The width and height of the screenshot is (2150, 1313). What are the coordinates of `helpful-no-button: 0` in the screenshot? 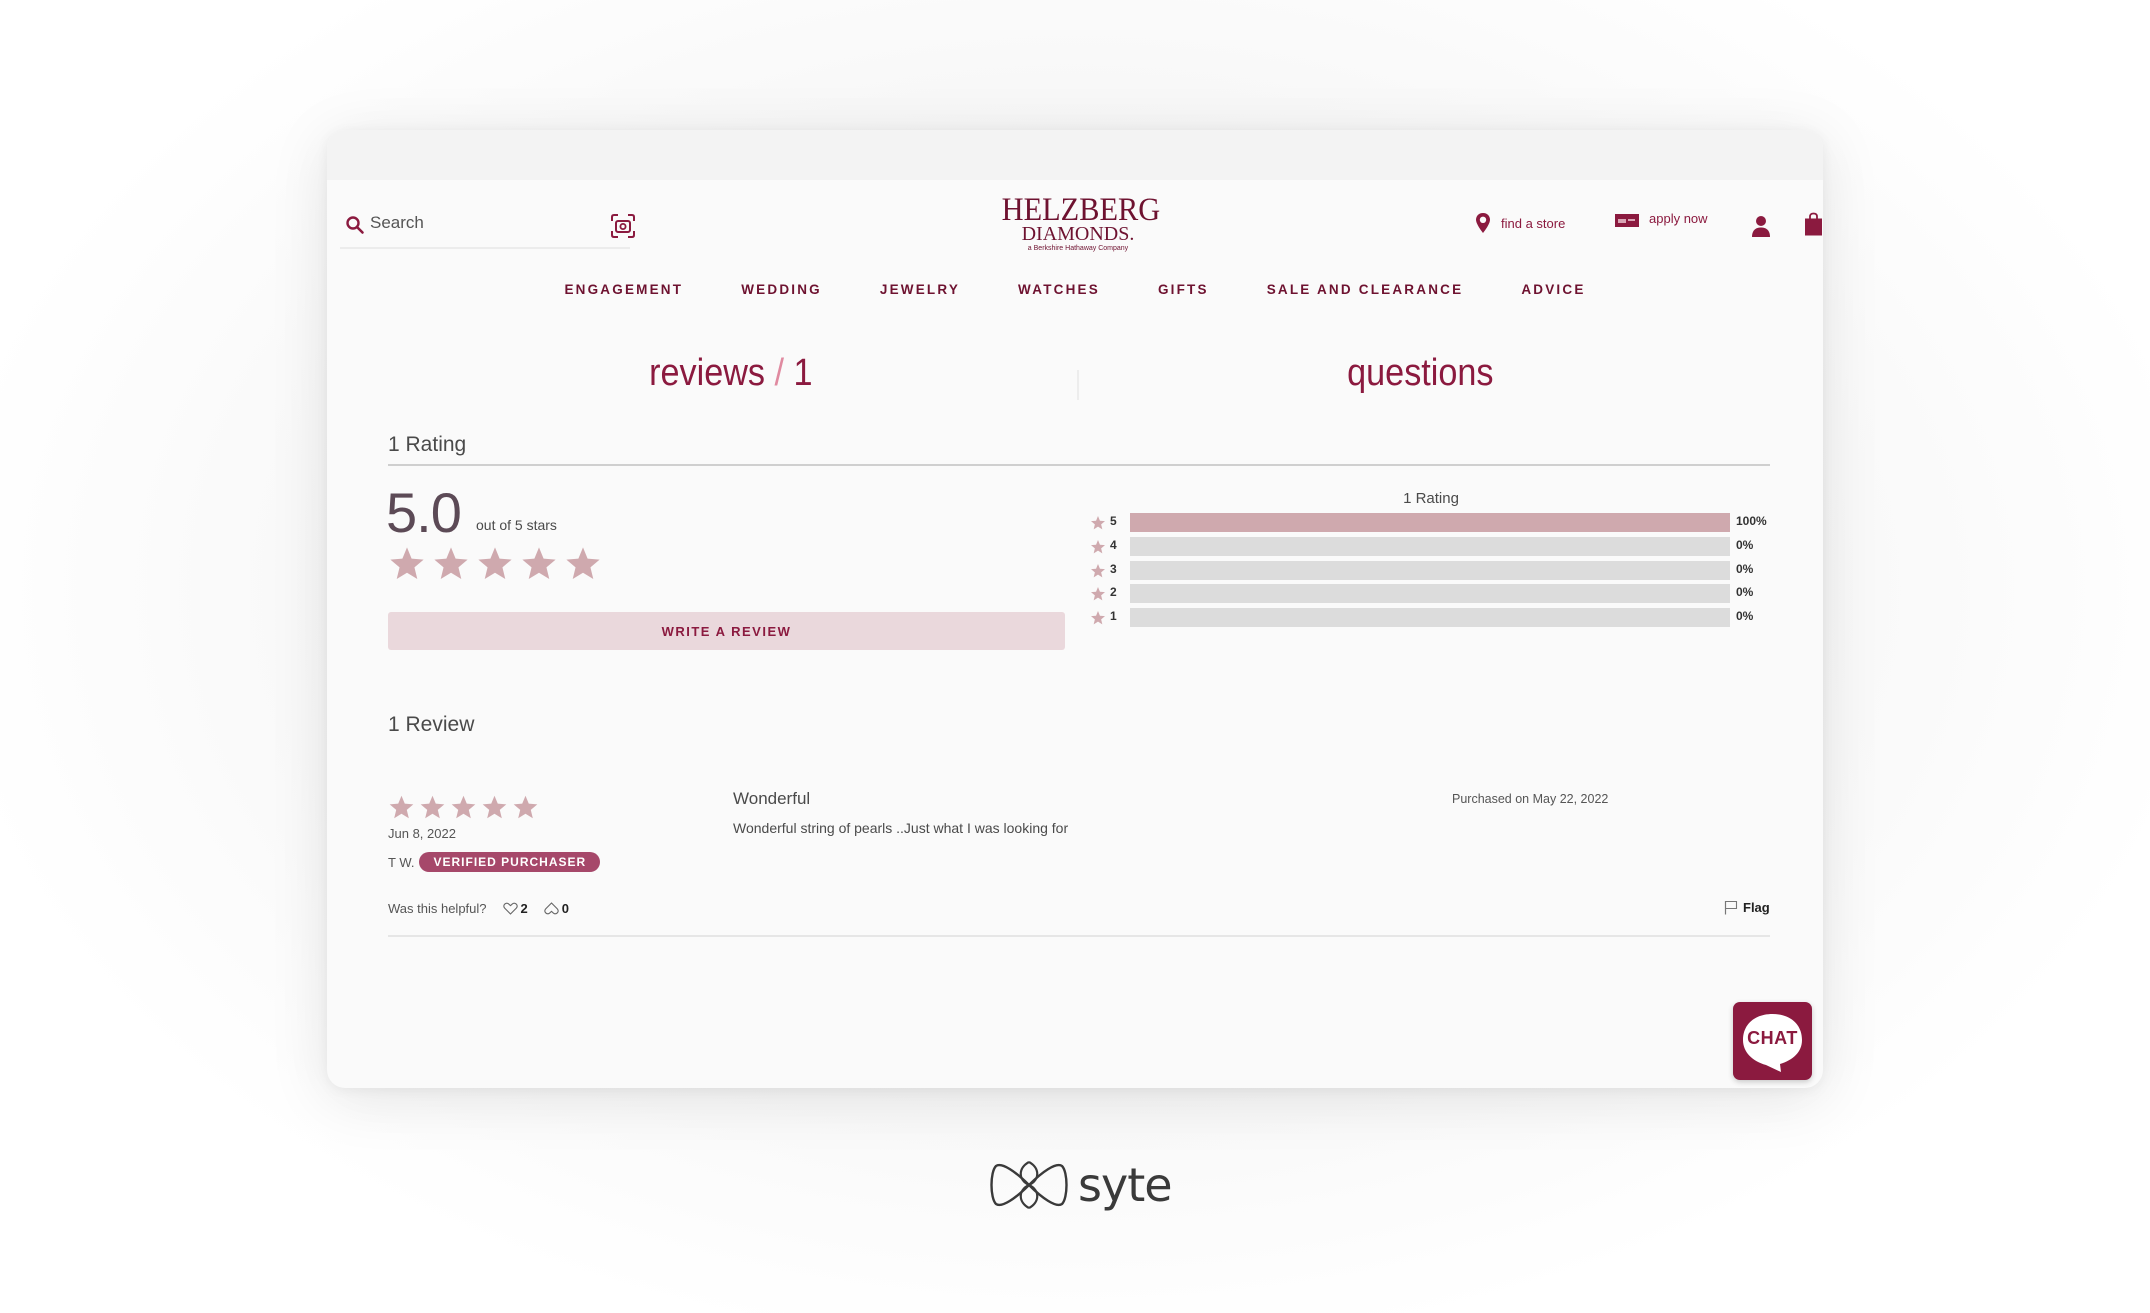 It's located at (556, 908).